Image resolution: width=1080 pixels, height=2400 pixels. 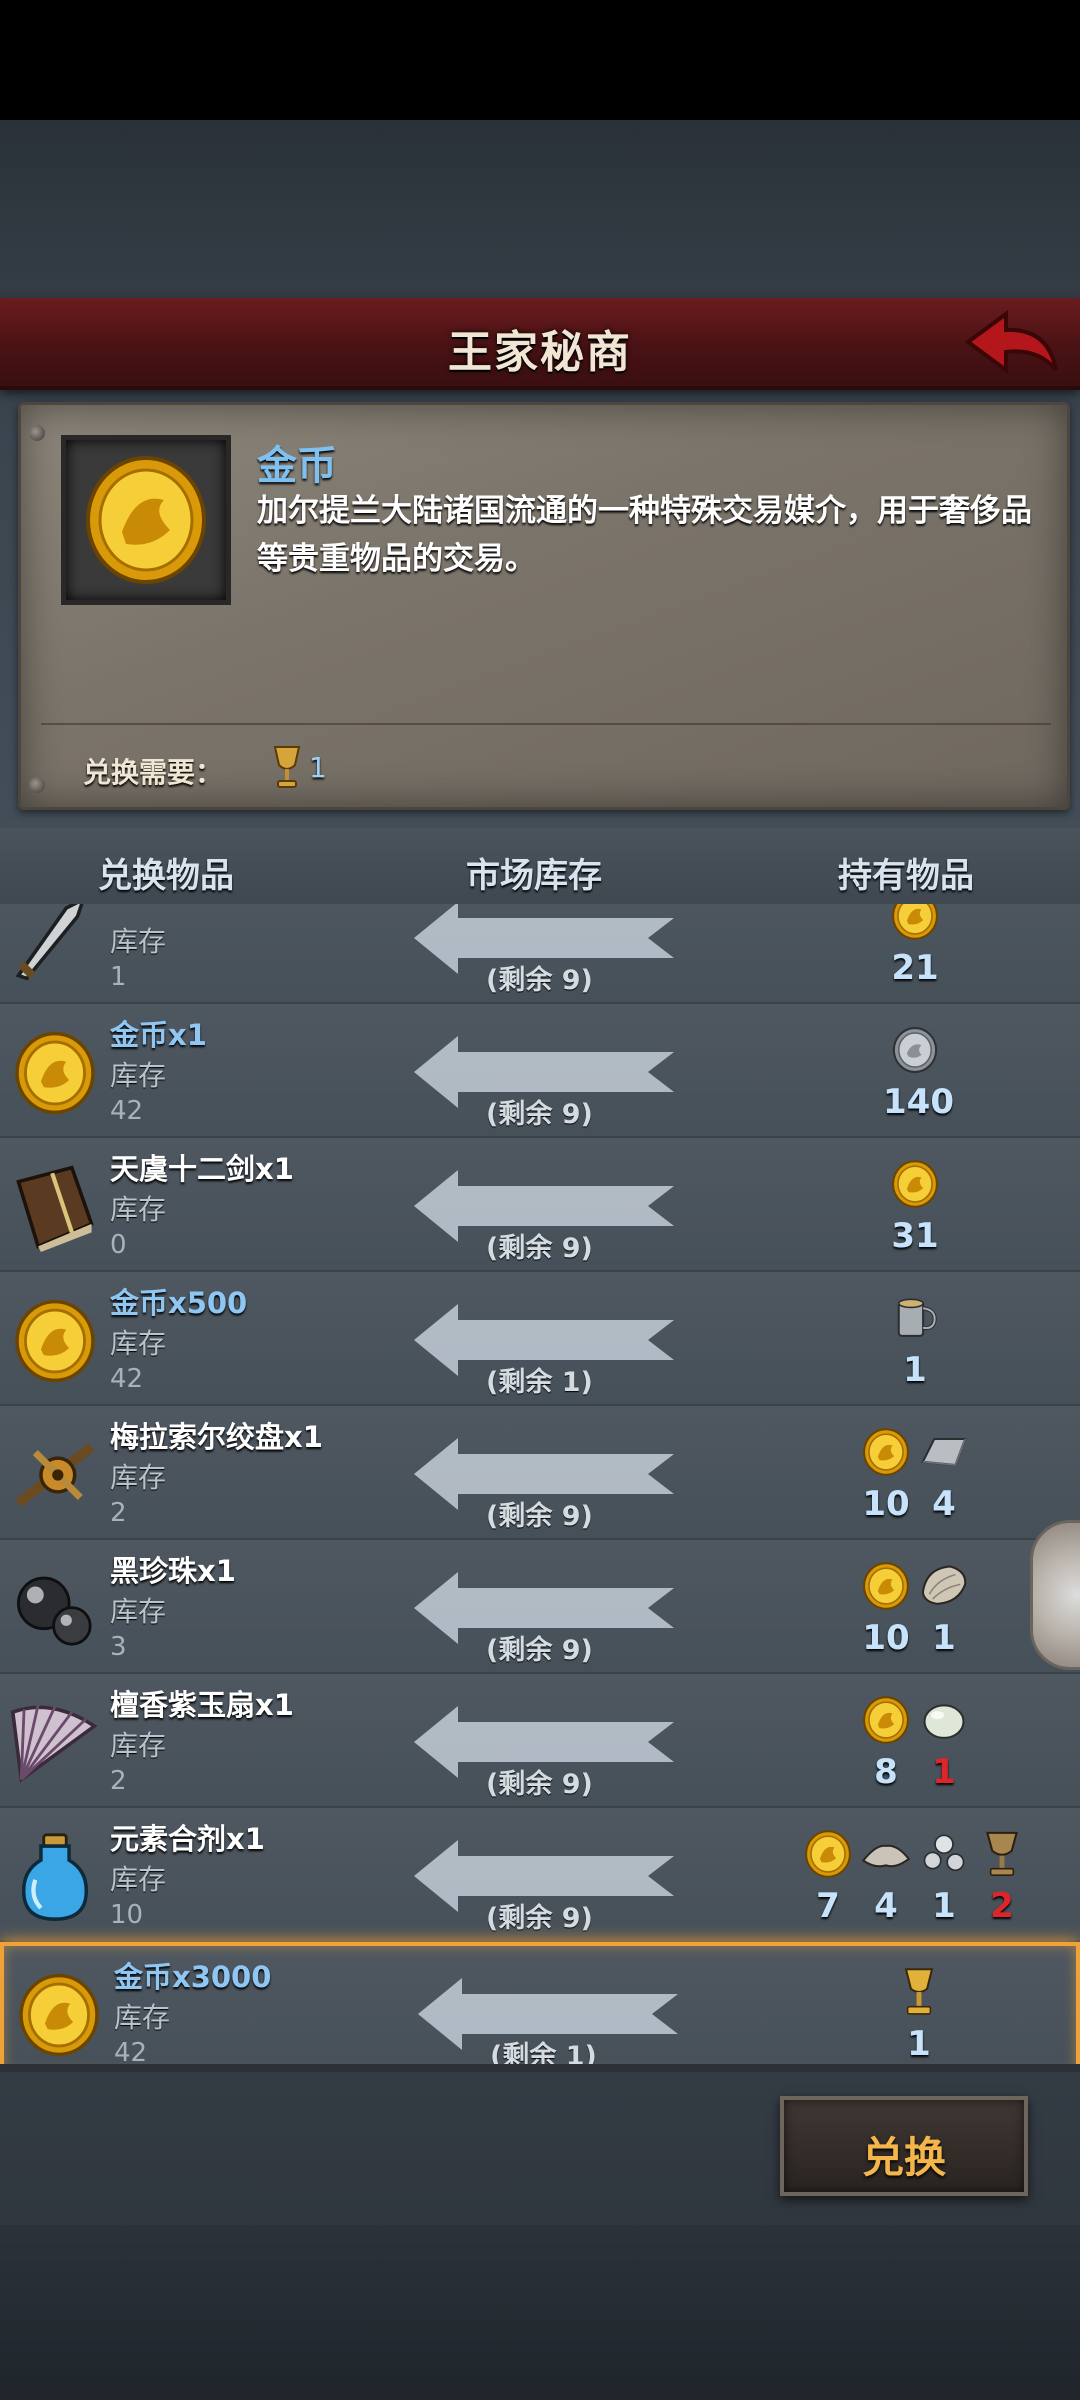 I want to click on winch-icon, so click(x=55, y=1475).